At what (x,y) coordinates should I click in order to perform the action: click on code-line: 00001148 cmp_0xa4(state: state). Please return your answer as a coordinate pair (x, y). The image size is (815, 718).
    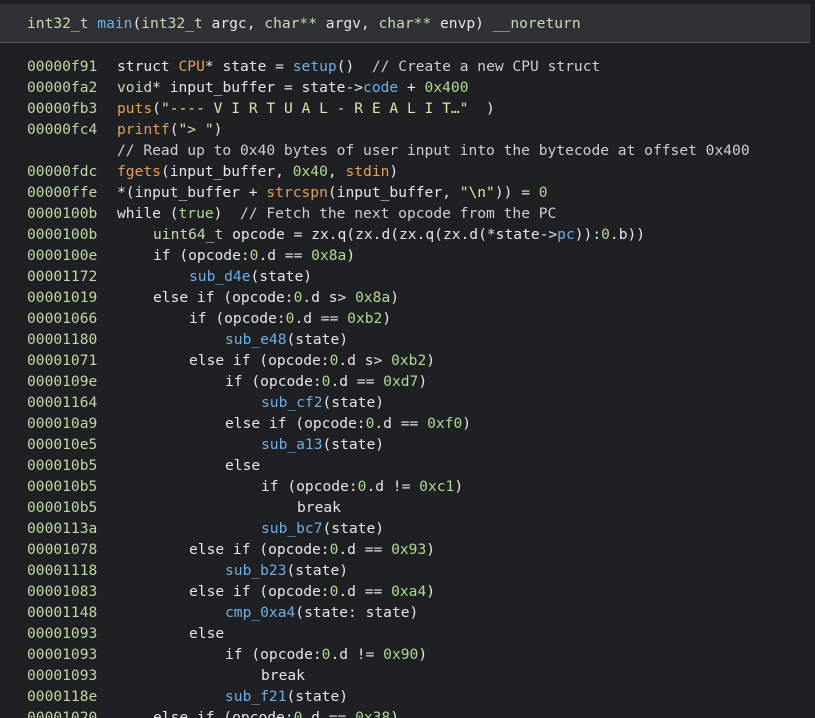
    Looking at the image, I should click on (407, 612).